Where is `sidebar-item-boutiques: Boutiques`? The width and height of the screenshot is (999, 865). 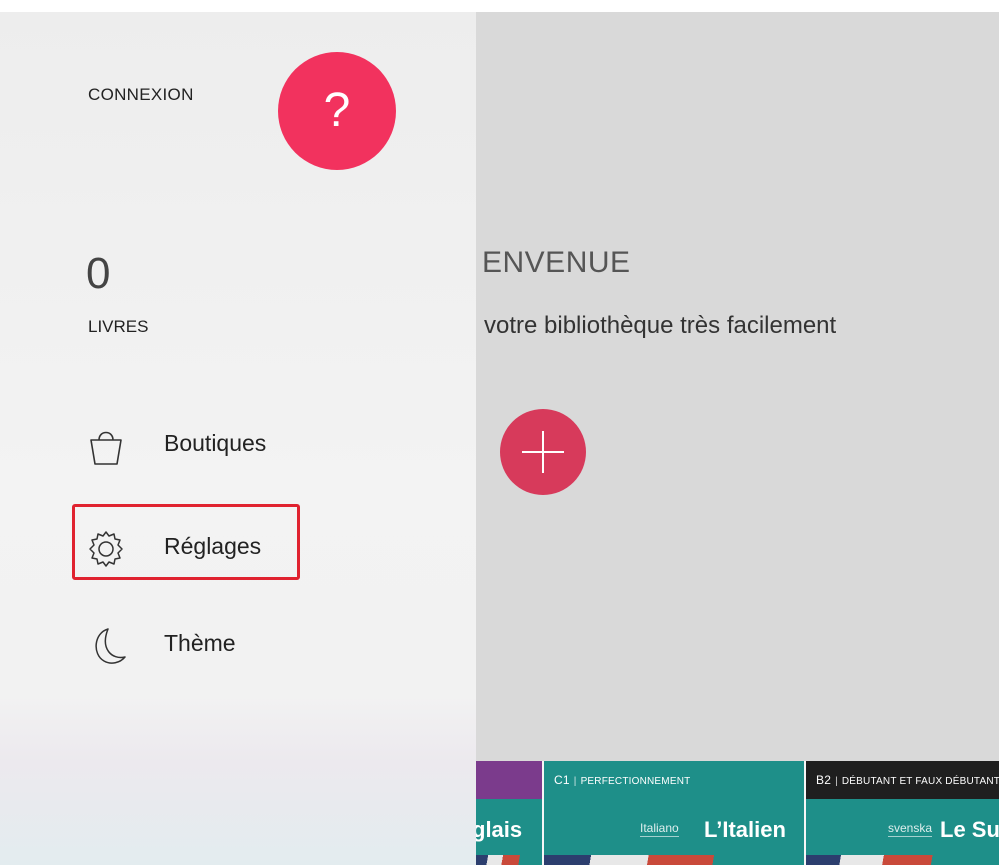 sidebar-item-boutiques: Boutiques is located at coordinates (234, 444).